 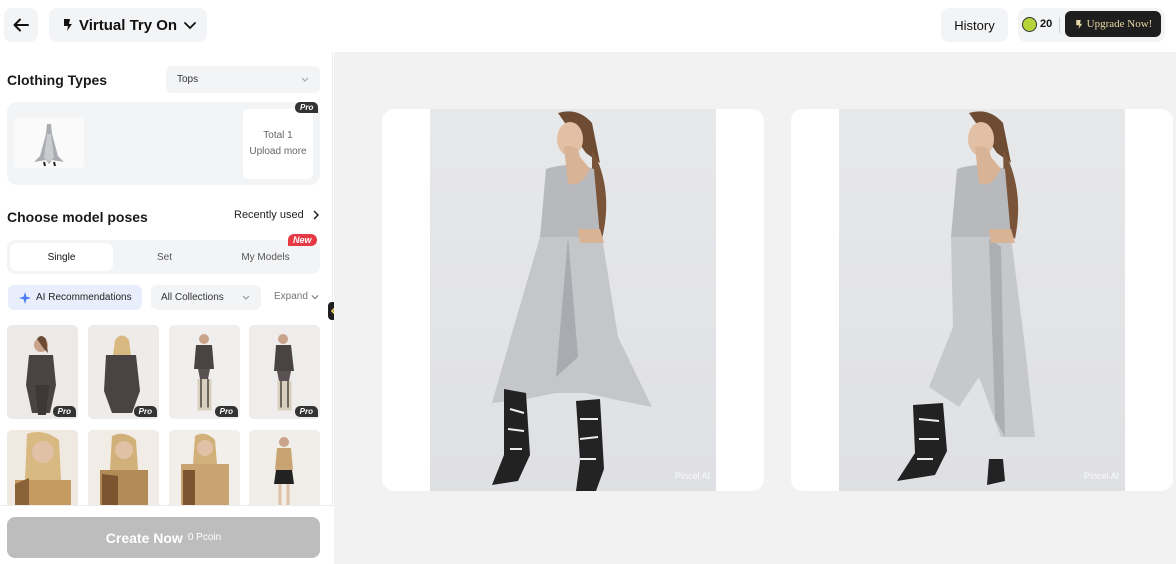 I want to click on expand-button: Expand, so click(x=296, y=296).